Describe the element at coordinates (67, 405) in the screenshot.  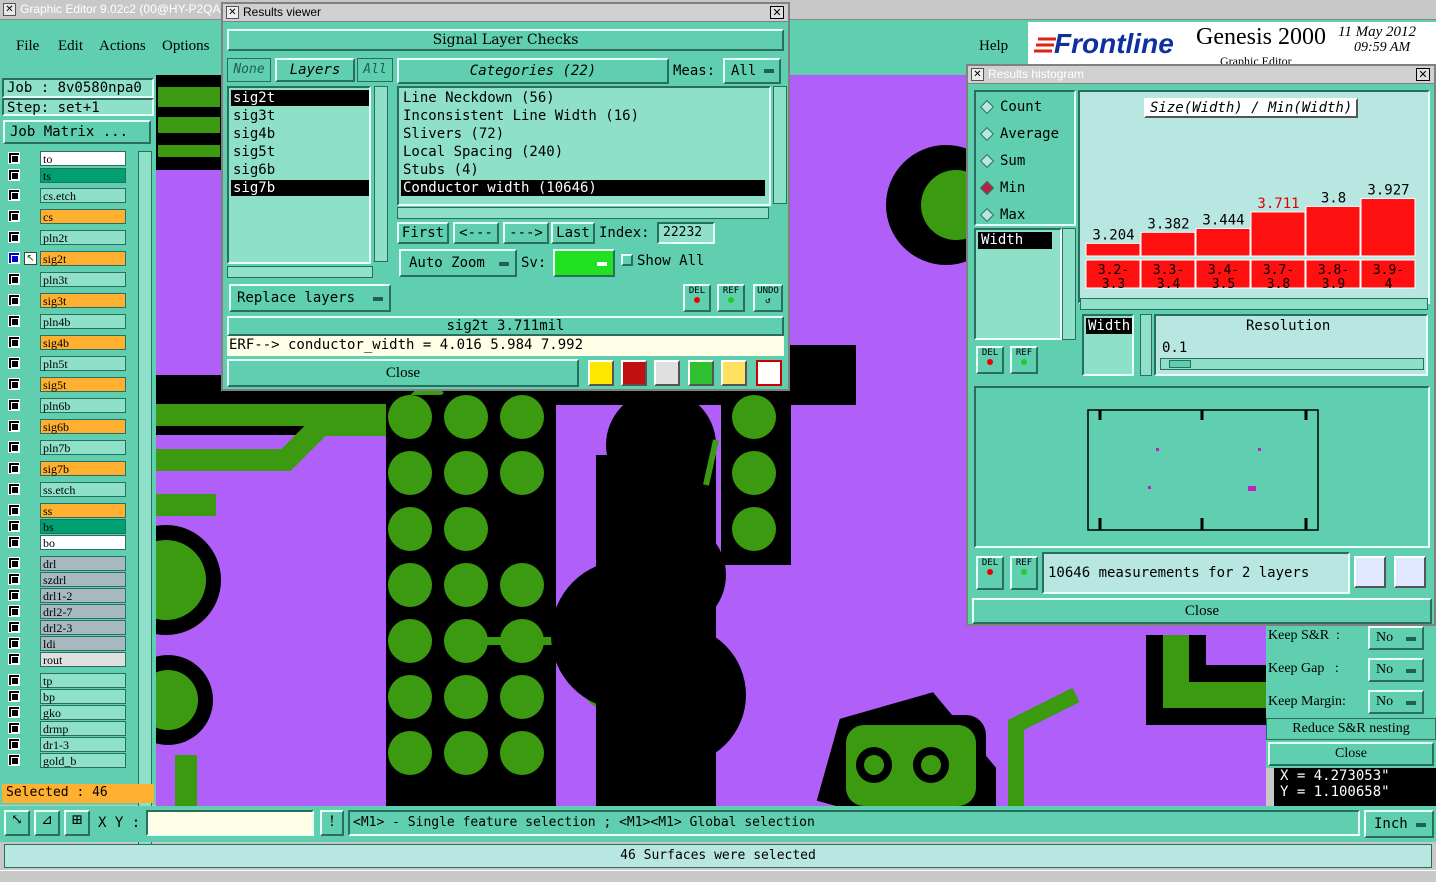
I see `layer-row-pln6b: pln6b` at that location.